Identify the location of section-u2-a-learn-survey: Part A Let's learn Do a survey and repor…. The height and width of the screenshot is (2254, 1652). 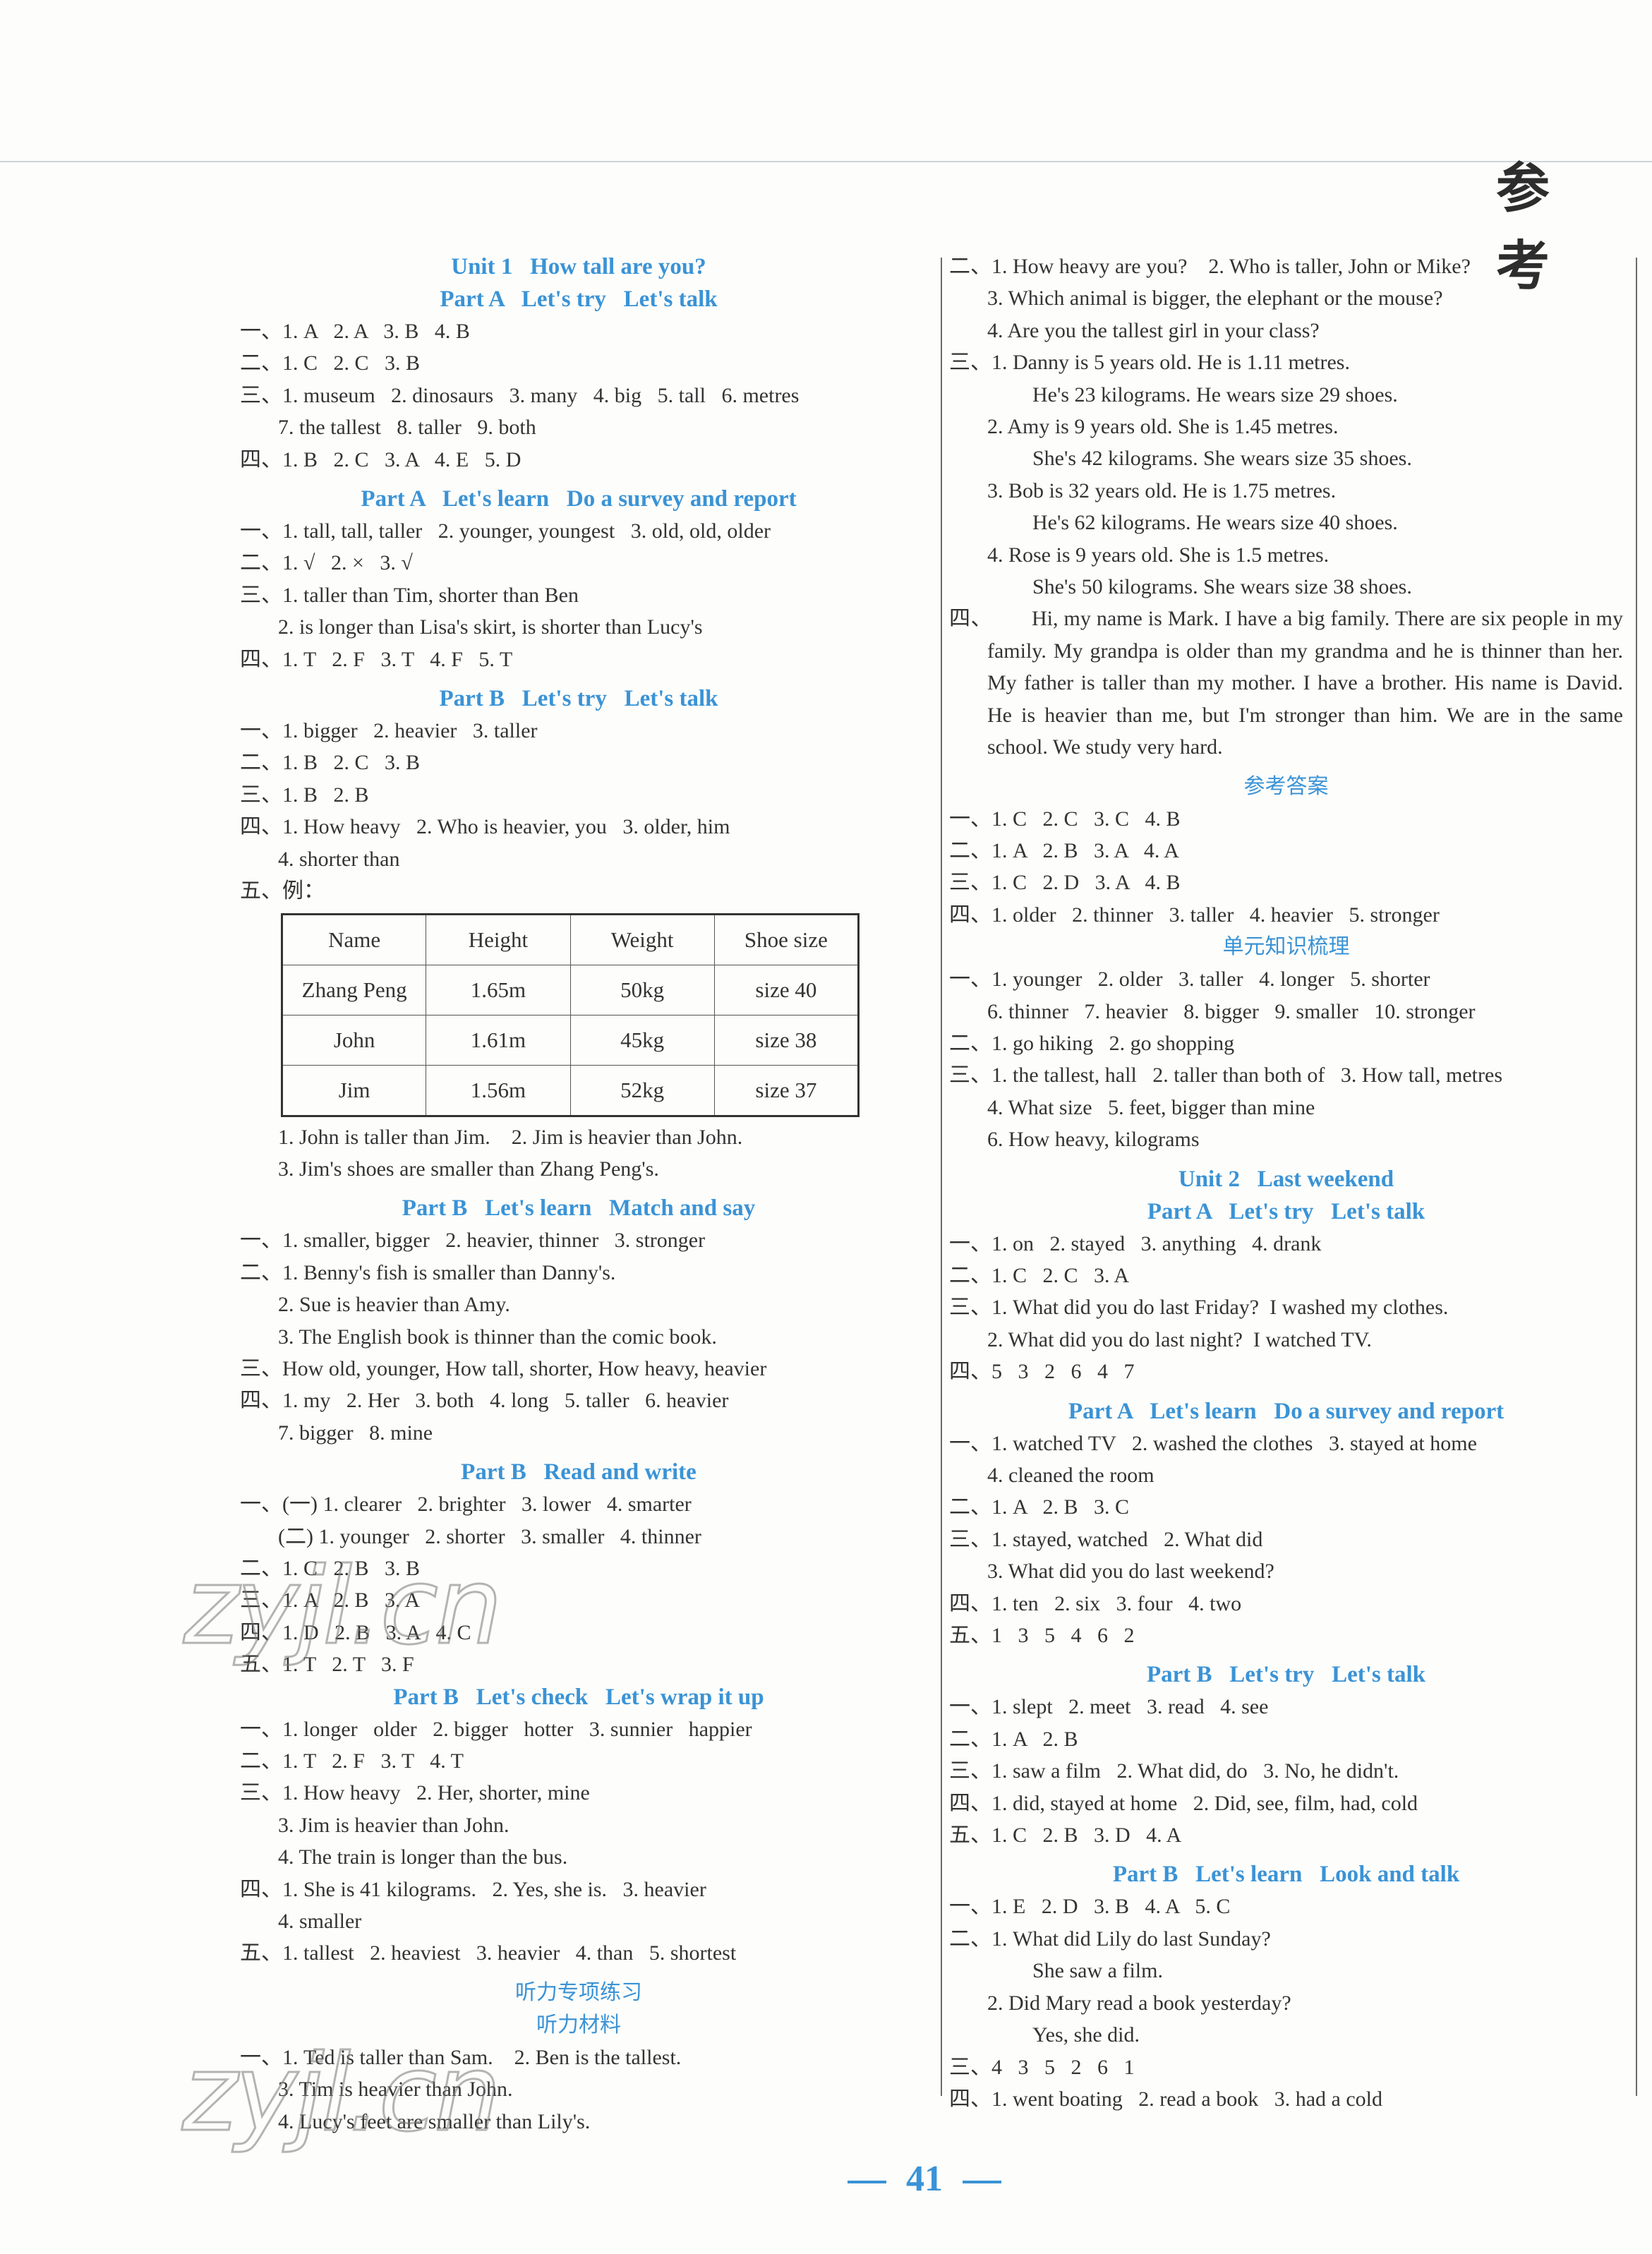
(1286, 1523).